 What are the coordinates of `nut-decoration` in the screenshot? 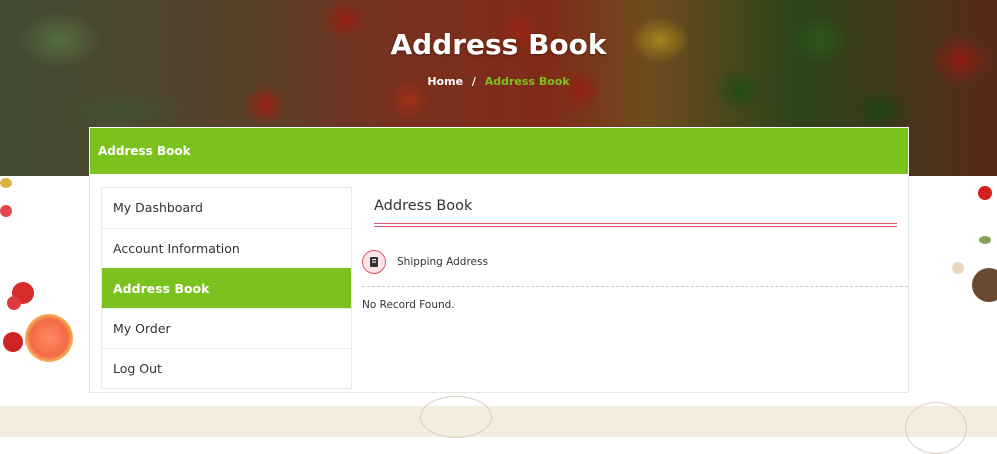 It's located at (958, 268).